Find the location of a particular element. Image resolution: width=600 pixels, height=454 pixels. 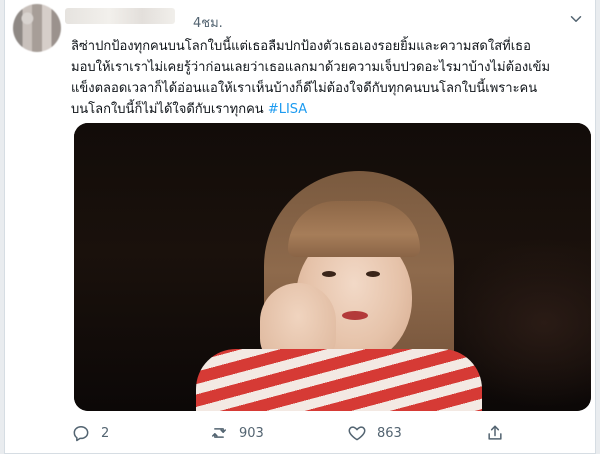

photo-bangs is located at coordinates (354, 229).